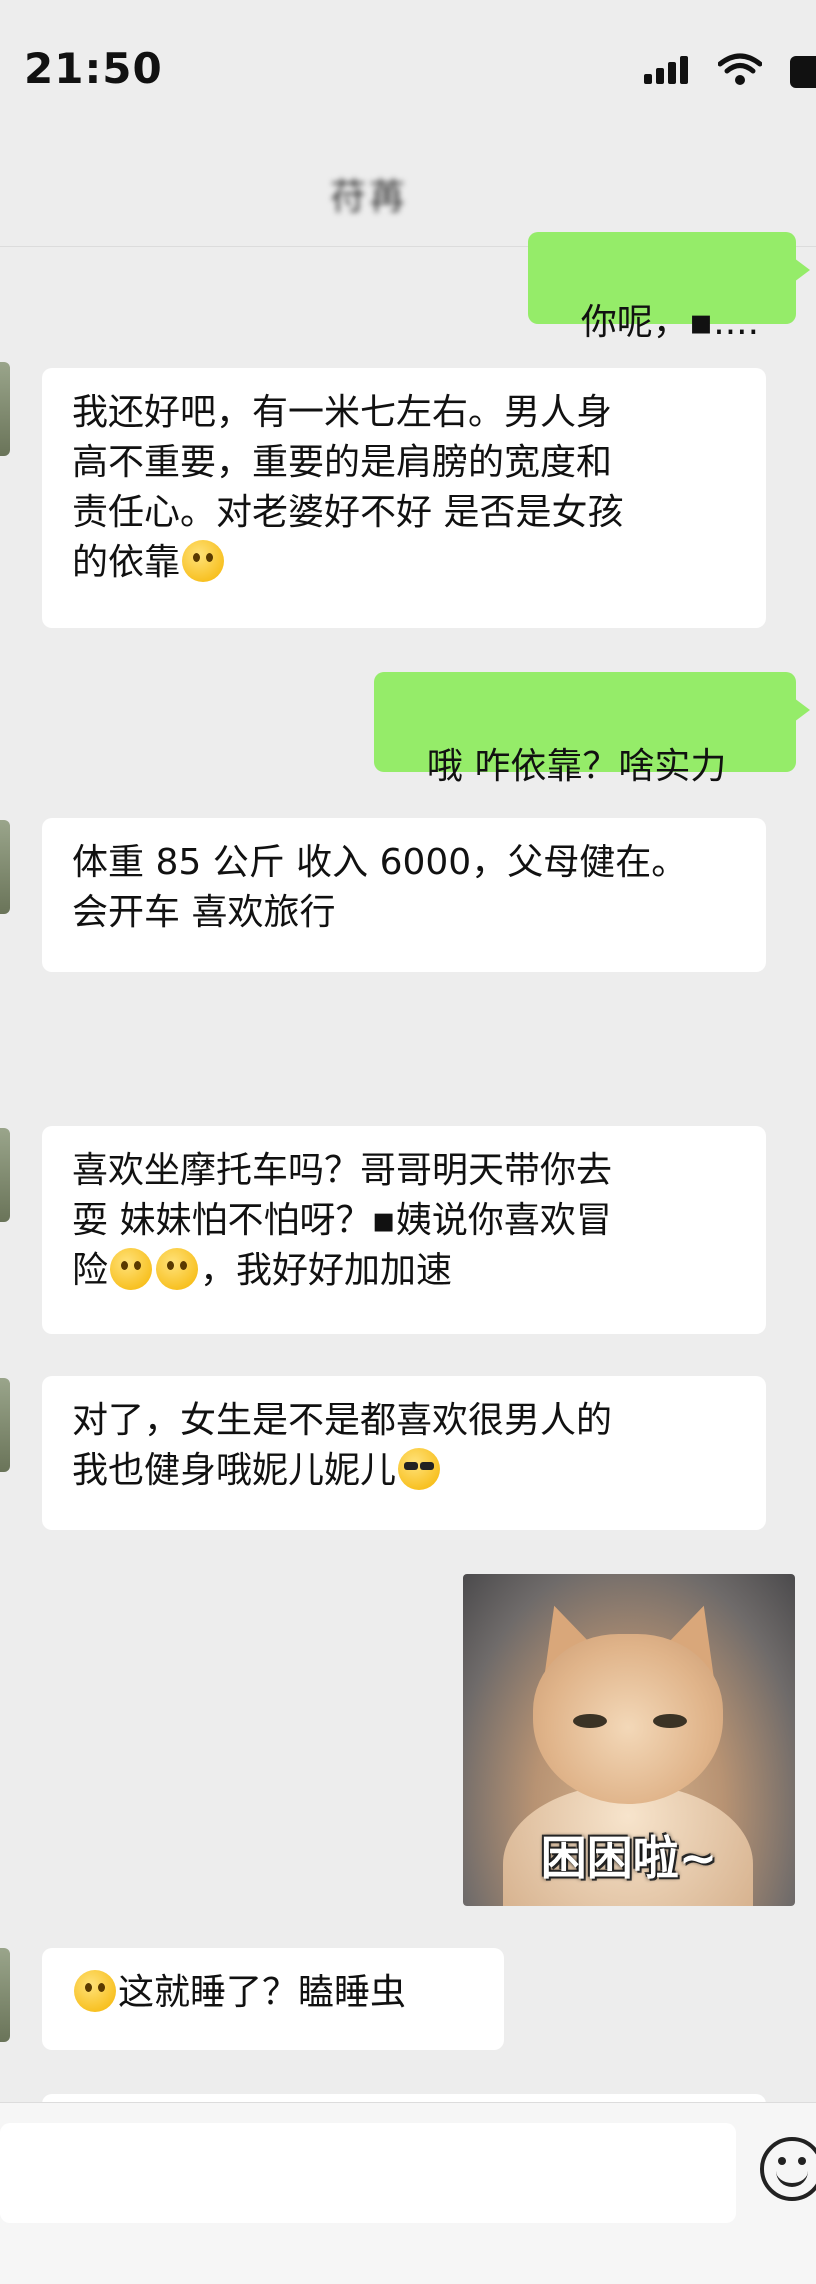  I want to click on cat-head, so click(628, 1719).